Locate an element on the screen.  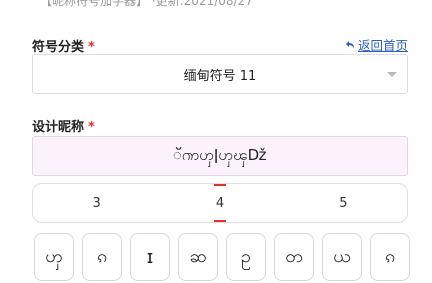
symbol-key: ယ is located at coordinates (342, 257).